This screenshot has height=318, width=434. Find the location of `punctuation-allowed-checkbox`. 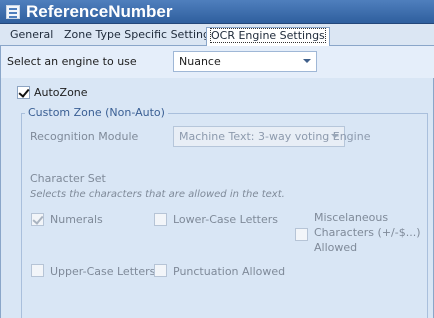

punctuation-allowed-checkbox is located at coordinates (160, 270).